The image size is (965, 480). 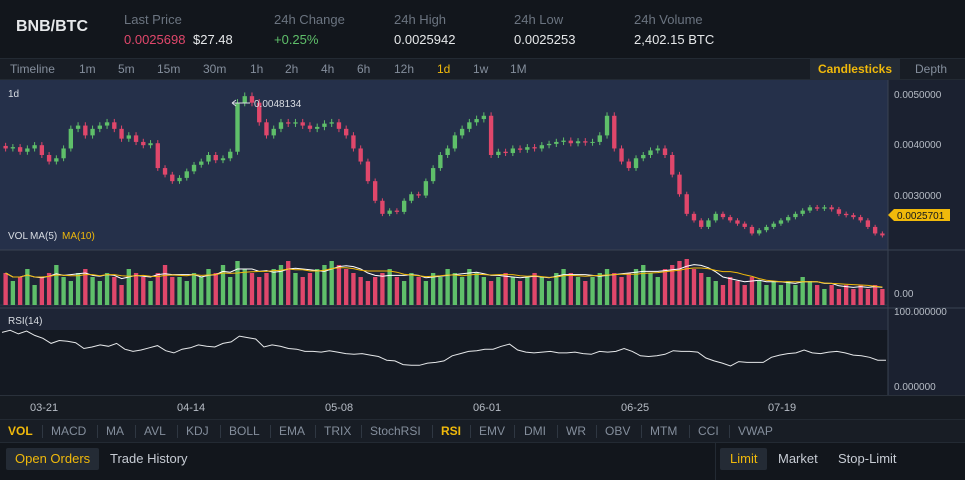 I want to click on indicator-boll: BOLL, so click(x=244, y=431).